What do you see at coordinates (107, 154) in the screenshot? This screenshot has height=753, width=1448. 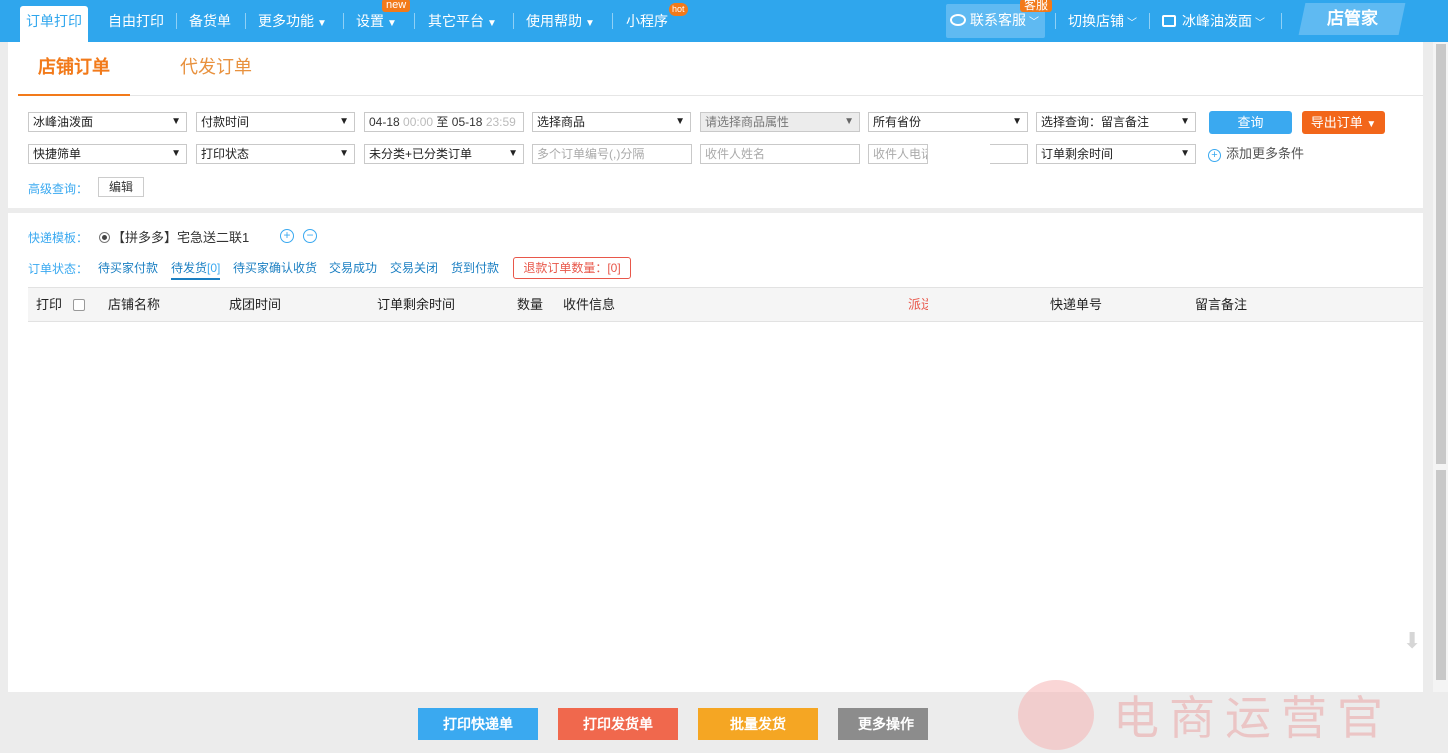 I see `quick-filter-select: 快捷筛单 ▼` at bounding box center [107, 154].